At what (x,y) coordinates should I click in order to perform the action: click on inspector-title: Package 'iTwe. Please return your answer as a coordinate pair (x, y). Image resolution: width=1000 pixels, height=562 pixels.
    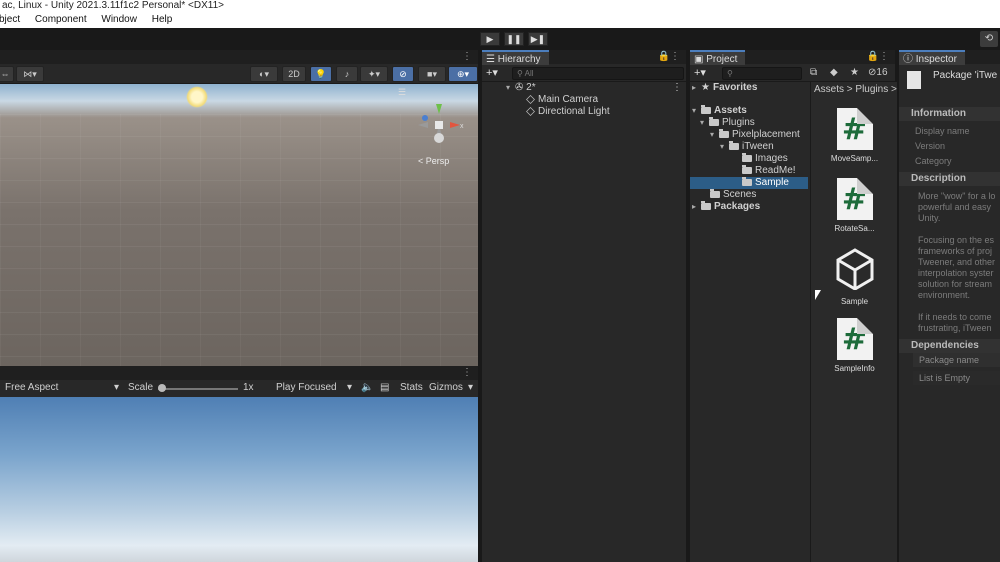
    Looking at the image, I should click on (965, 75).